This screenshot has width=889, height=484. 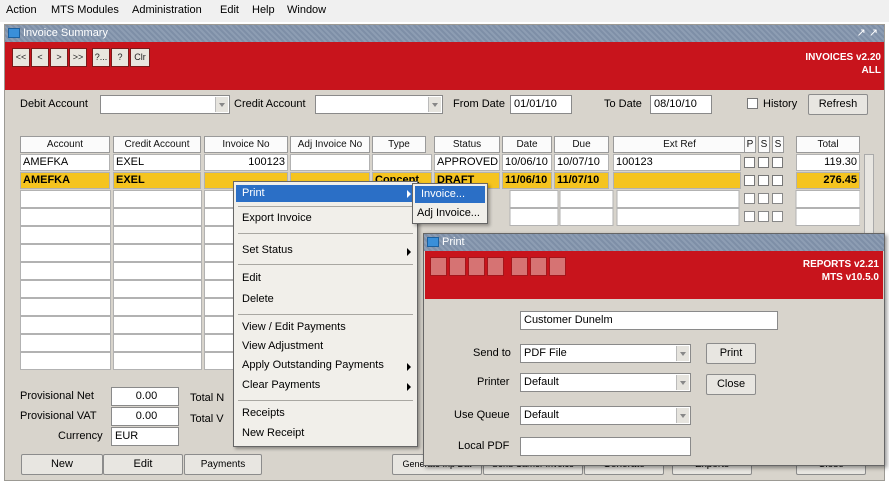 What do you see at coordinates (444, 66) in the screenshot?
I see `main-toolbar: << < > >> ?... ? Clr INVOICES v2.20 ALL` at bounding box center [444, 66].